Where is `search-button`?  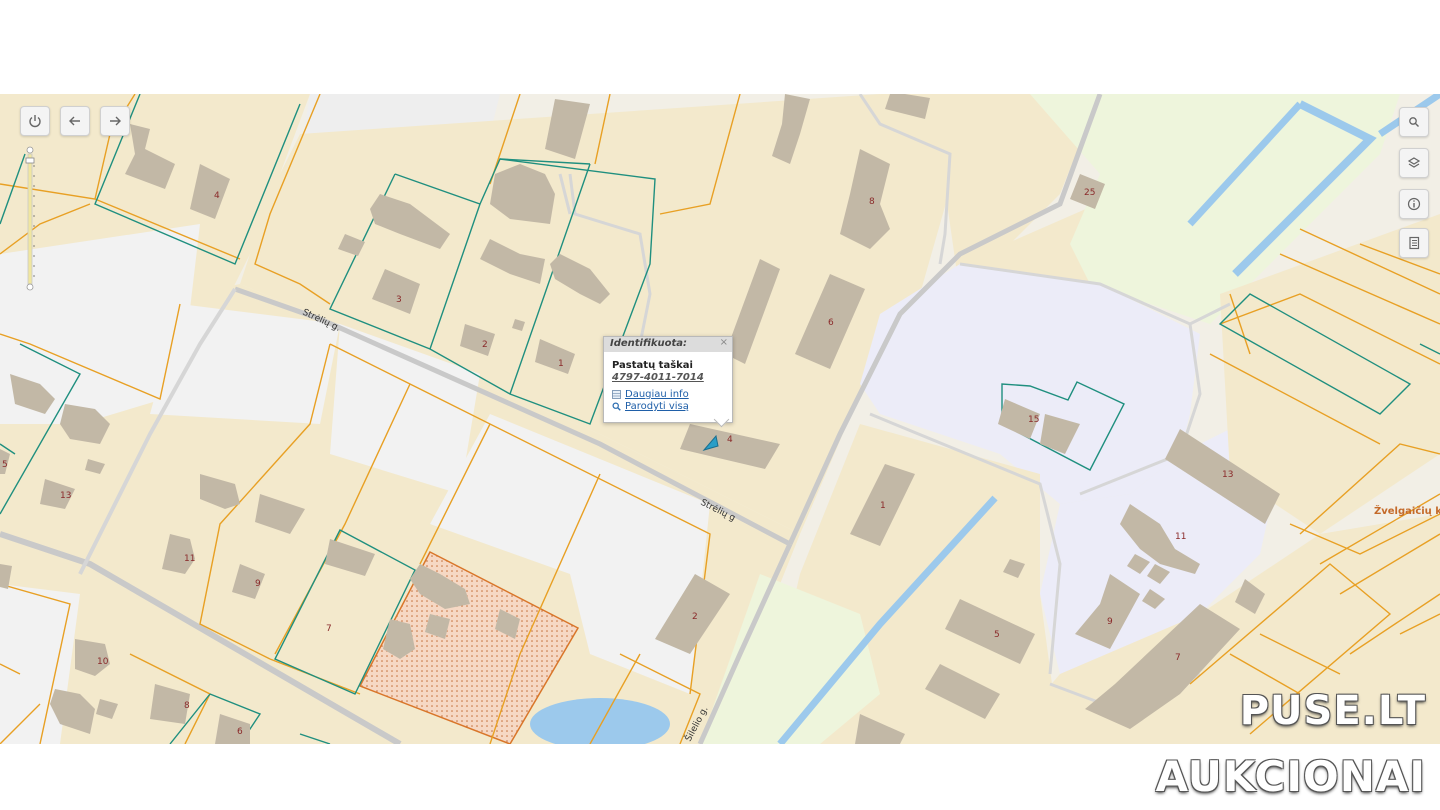 search-button is located at coordinates (1414, 122).